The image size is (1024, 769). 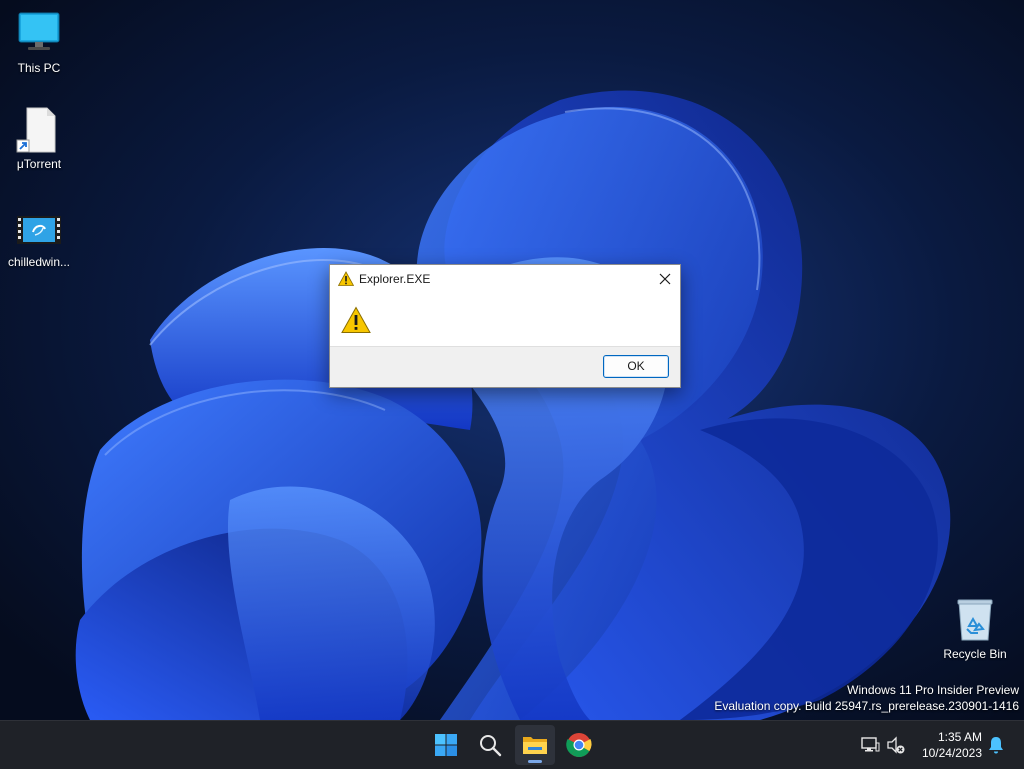 I want to click on dialog-title: Explorer.EXE, so click(x=395, y=279).